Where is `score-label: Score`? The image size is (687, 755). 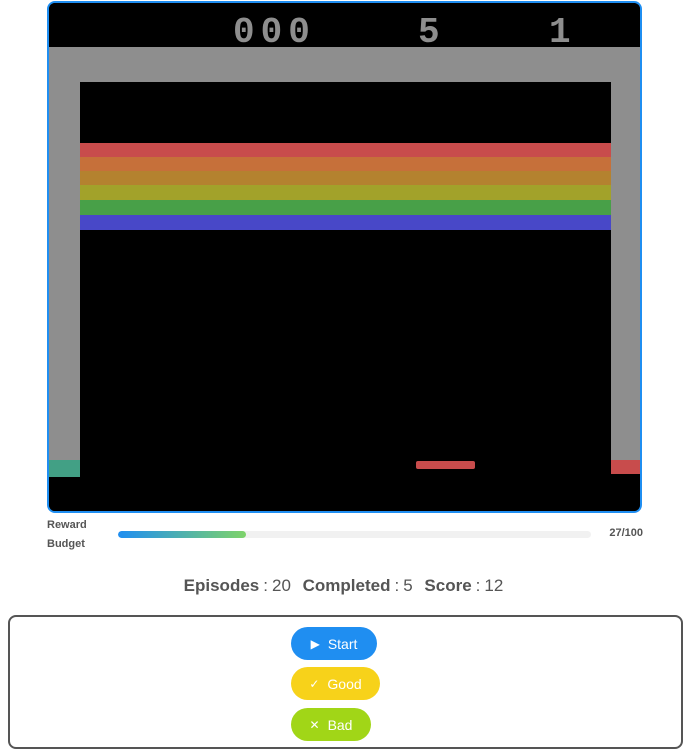
score-label: Score is located at coordinates (448, 585).